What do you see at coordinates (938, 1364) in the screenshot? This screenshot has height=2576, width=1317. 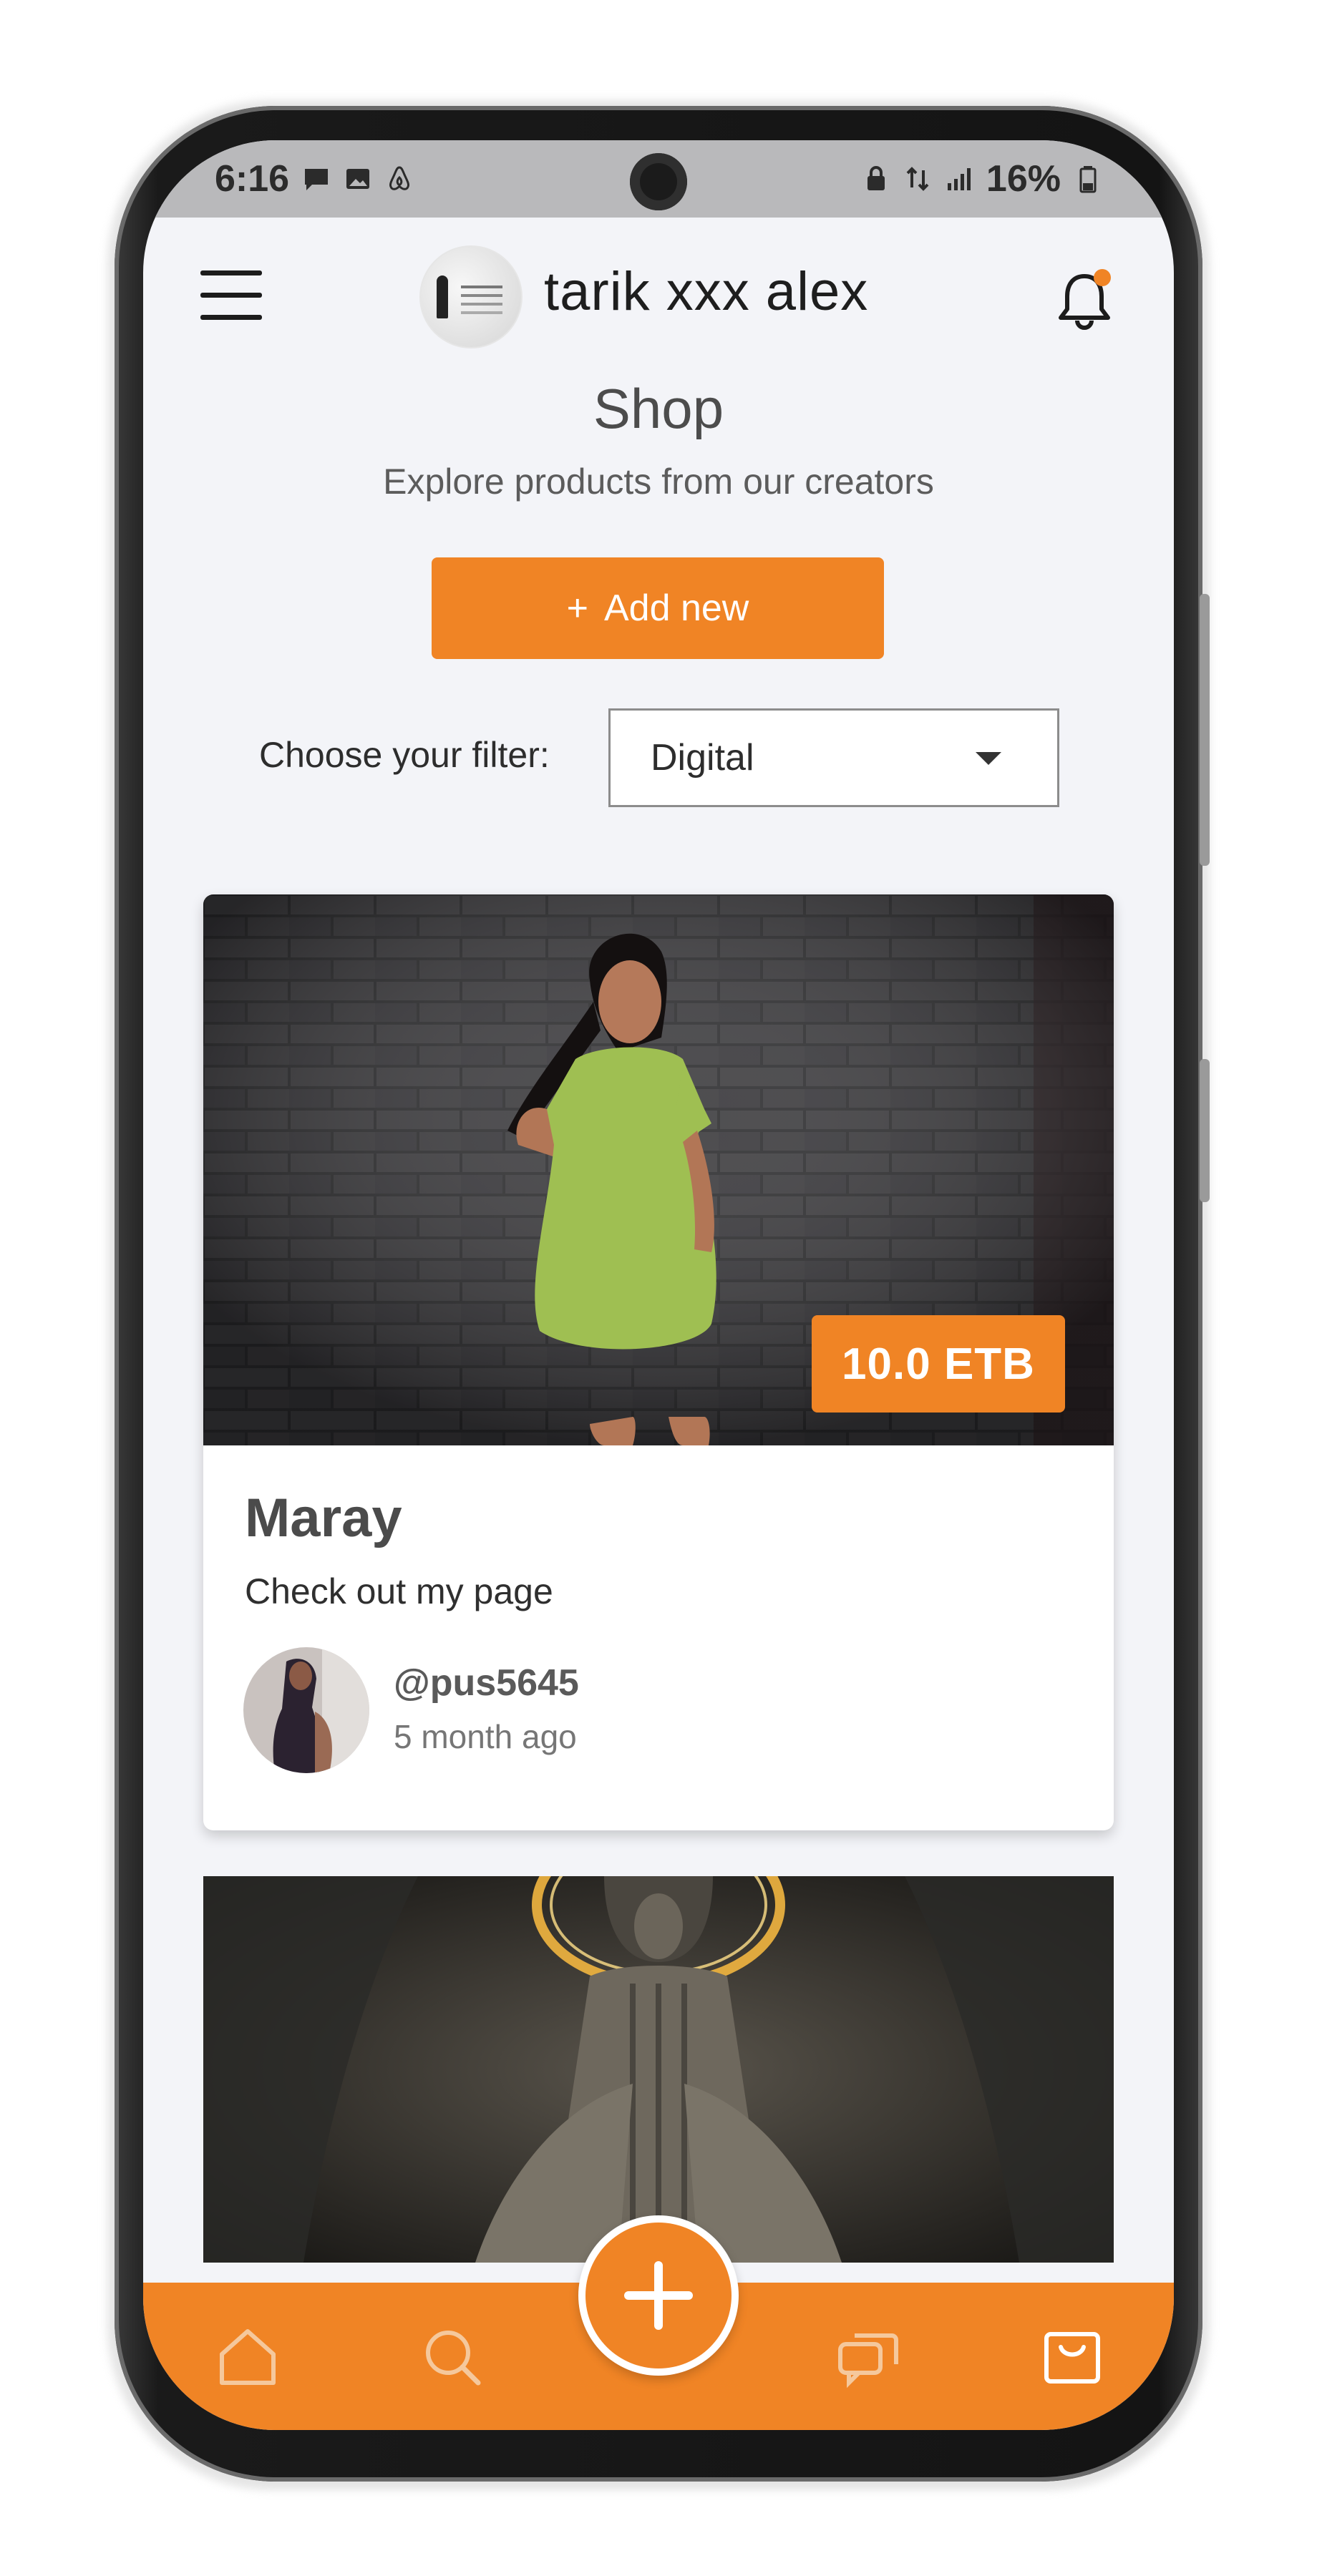 I see `price-tag: 10.0 ETB` at bounding box center [938, 1364].